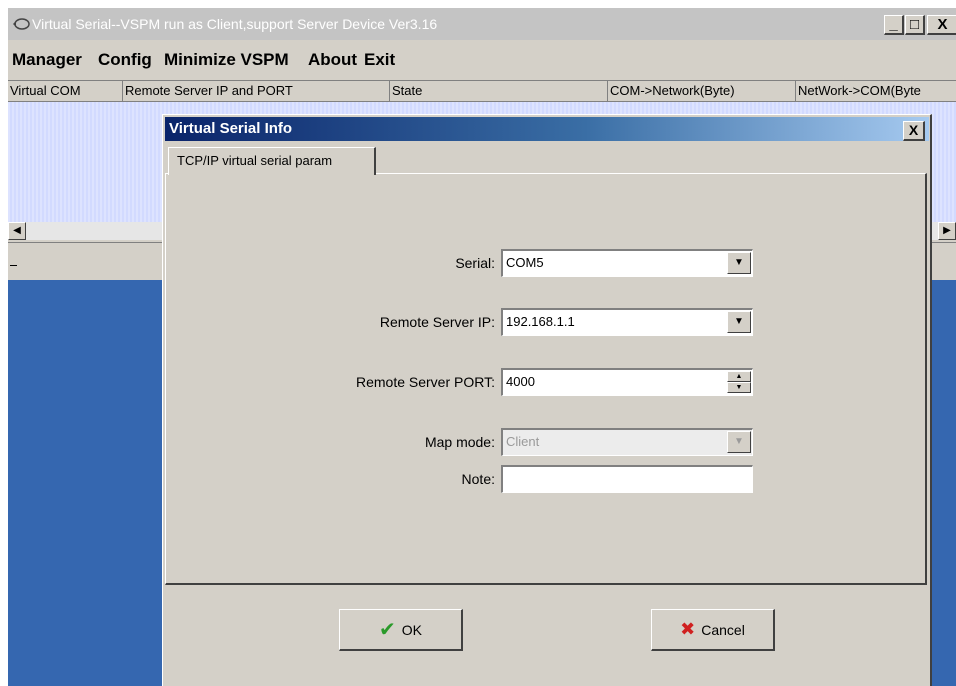 This screenshot has height=686, width=956. What do you see at coordinates (125, 60) in the screenshot?
I see `menu-config: Config` at bounding box center [125, 60].